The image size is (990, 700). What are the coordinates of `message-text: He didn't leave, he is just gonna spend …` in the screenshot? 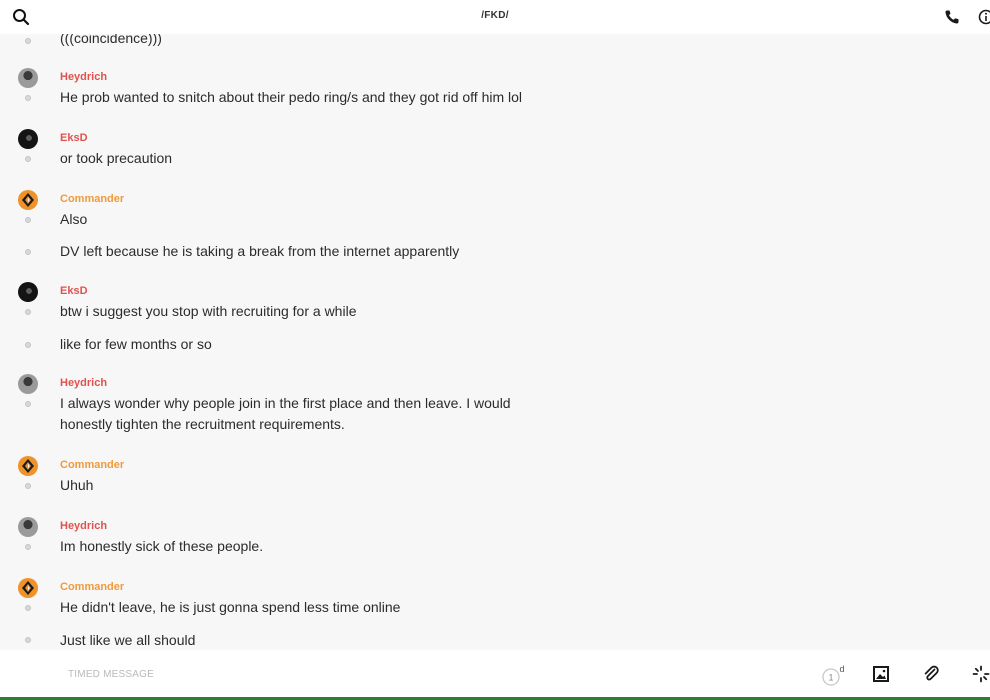 It's located at (230, 607).